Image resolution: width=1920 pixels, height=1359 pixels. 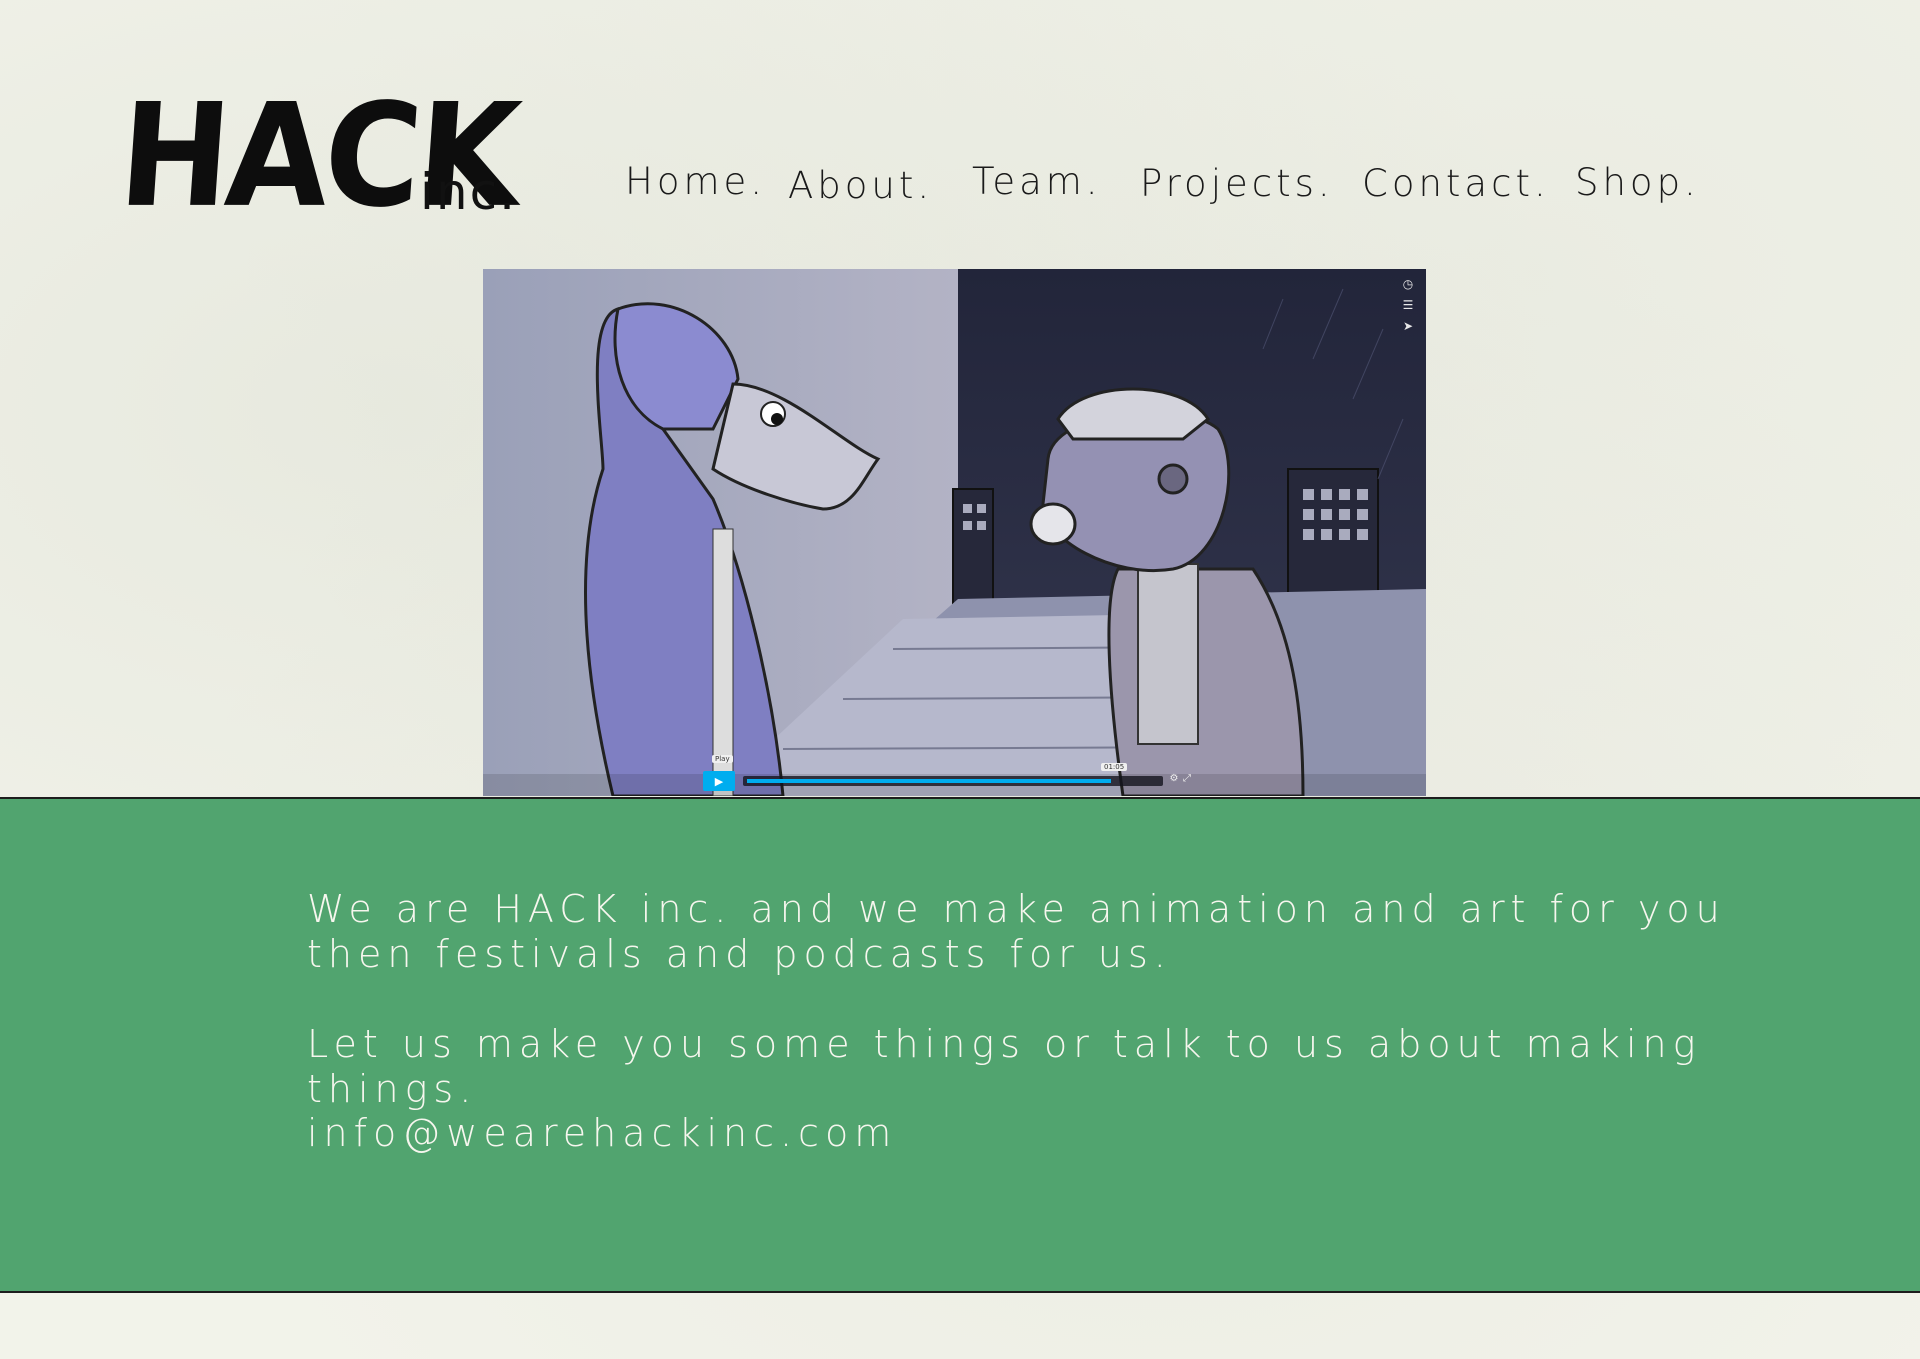 I want to click on contact-email-link: info@wearehackinc.com, so click(x=602, y=1133).